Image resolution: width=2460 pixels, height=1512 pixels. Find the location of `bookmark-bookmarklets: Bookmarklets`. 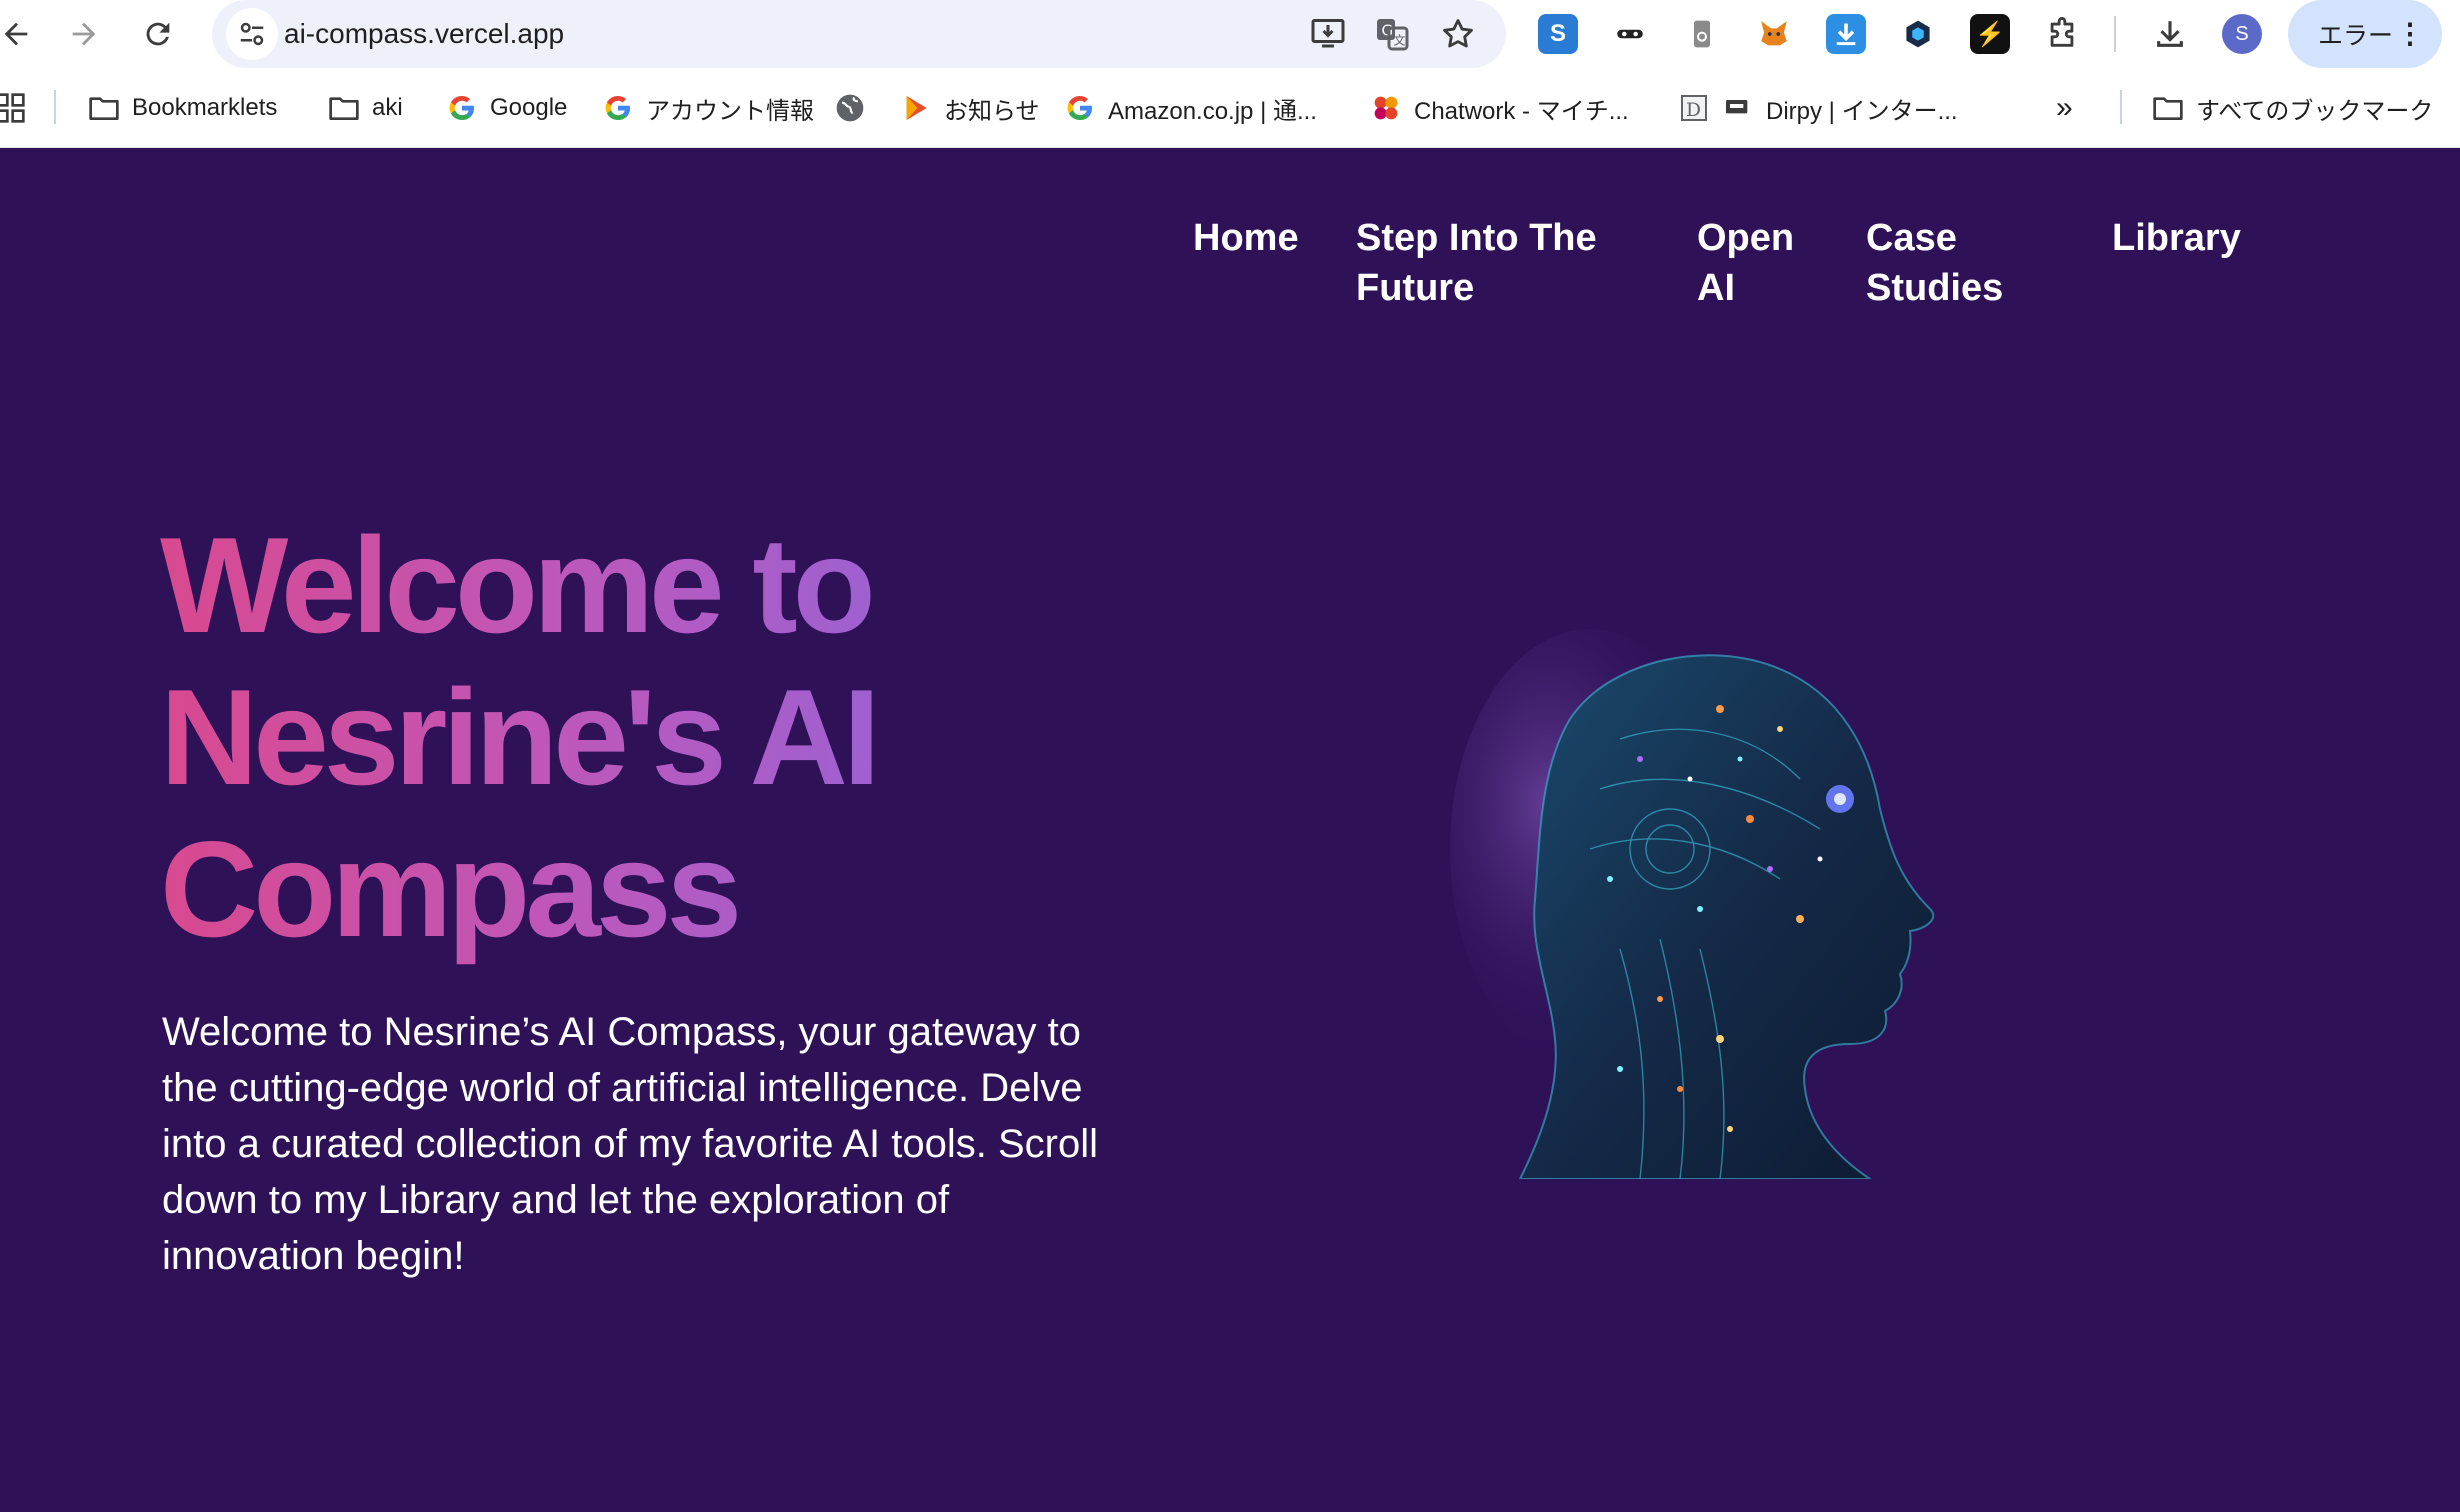

bookmark-bookmarklets: Bookmarklets is located at coordinates (182, 108).